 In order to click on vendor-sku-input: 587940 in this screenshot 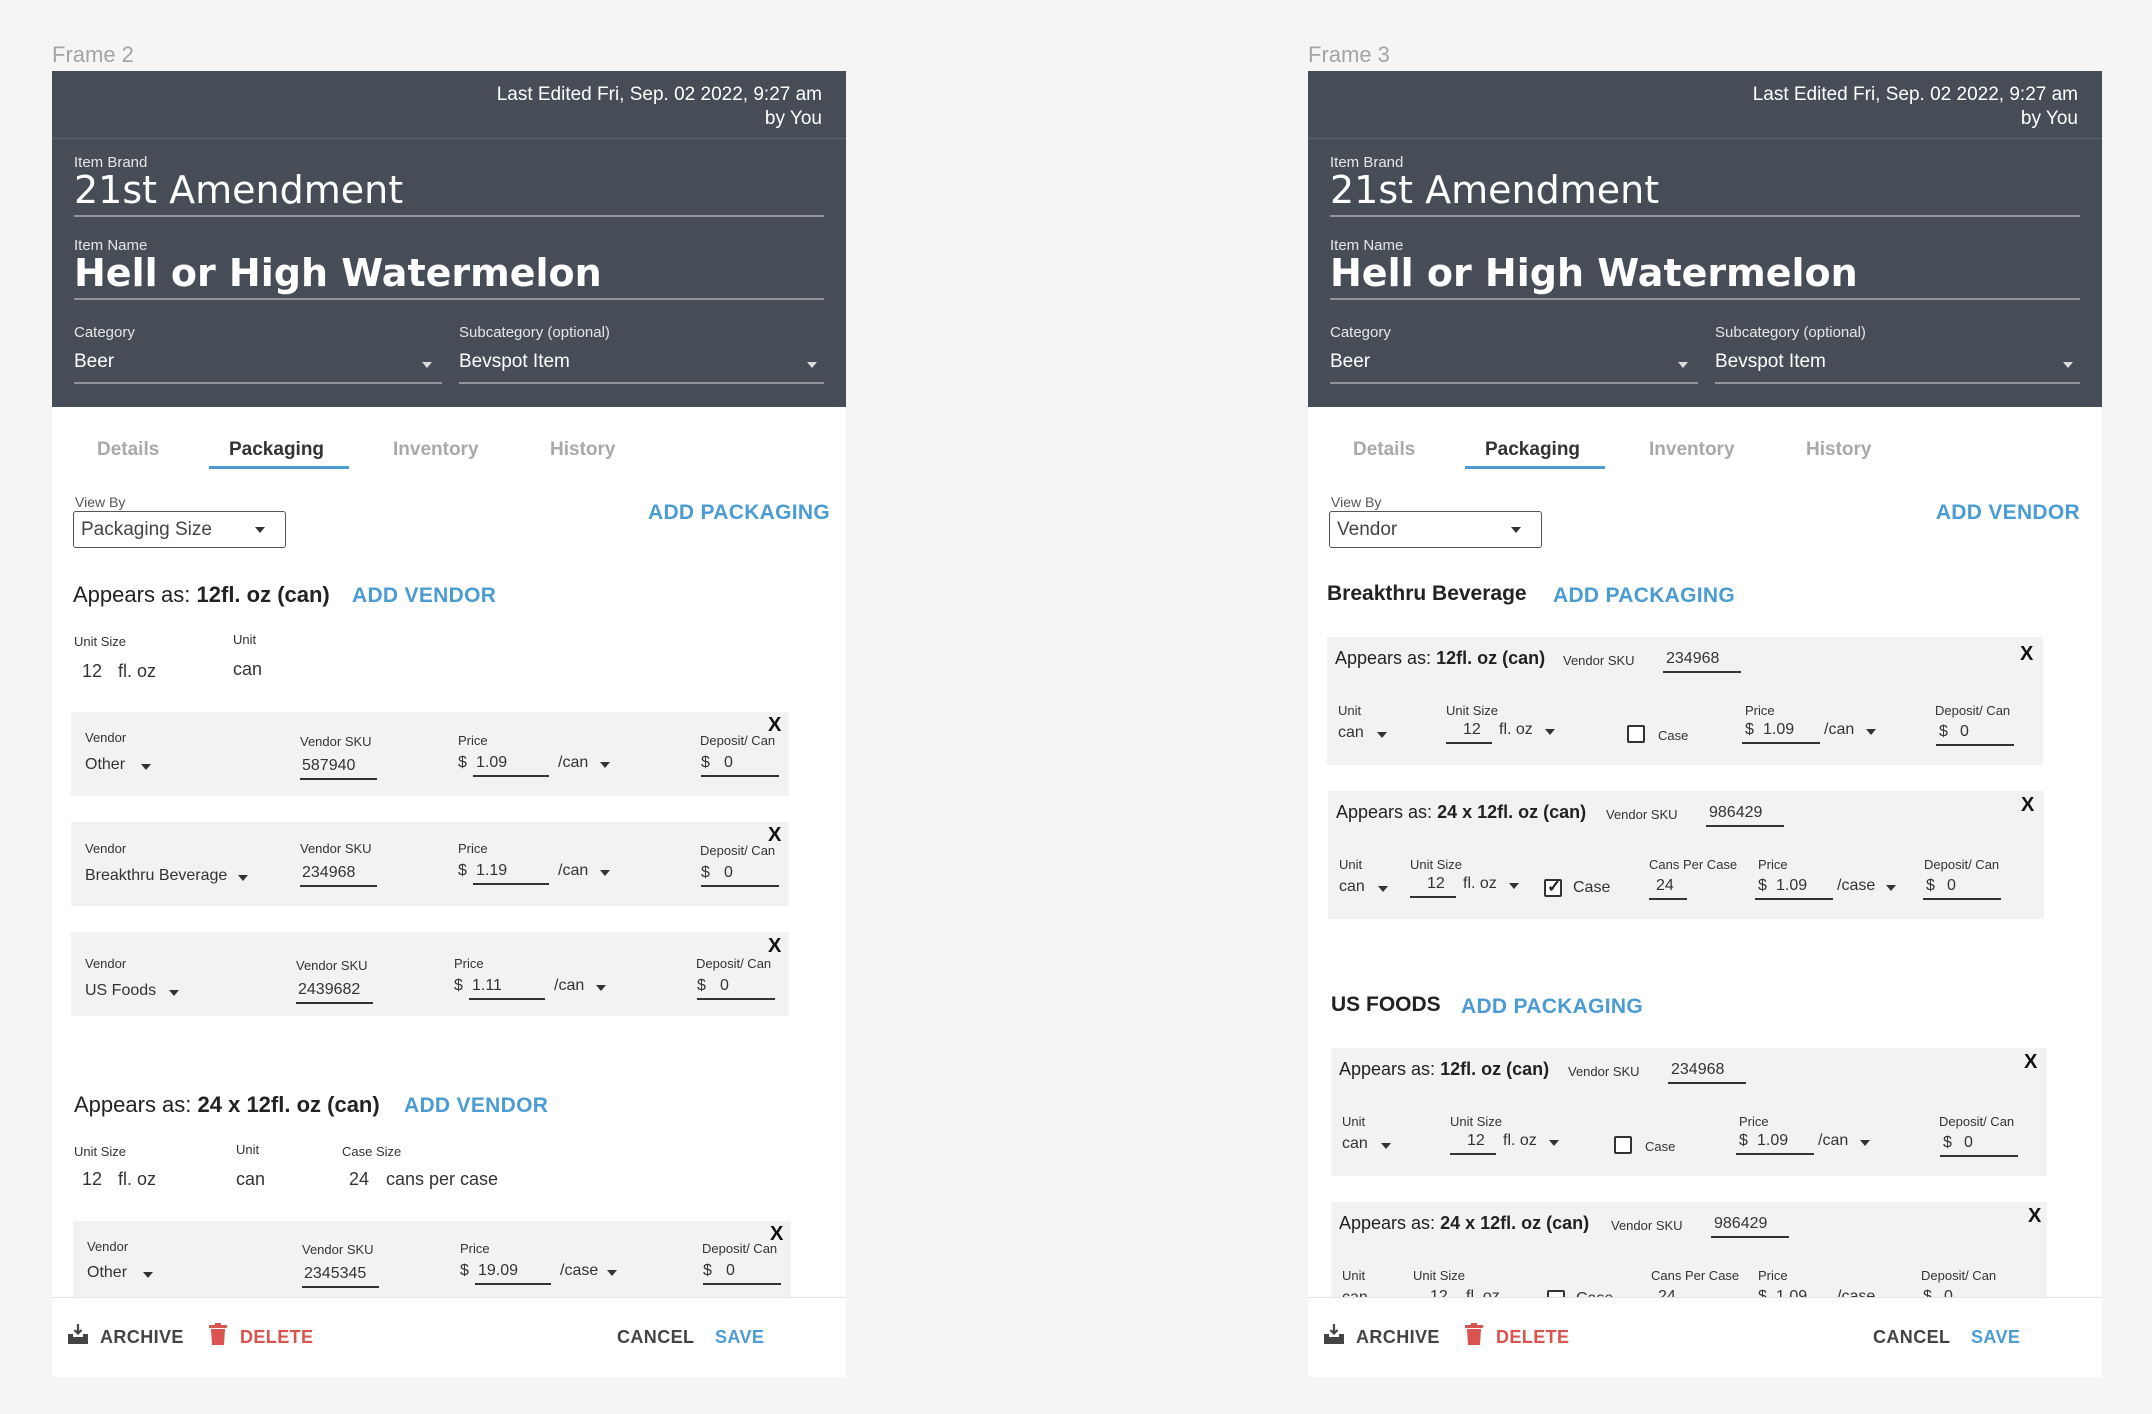, I will do `click(328, 766)`.